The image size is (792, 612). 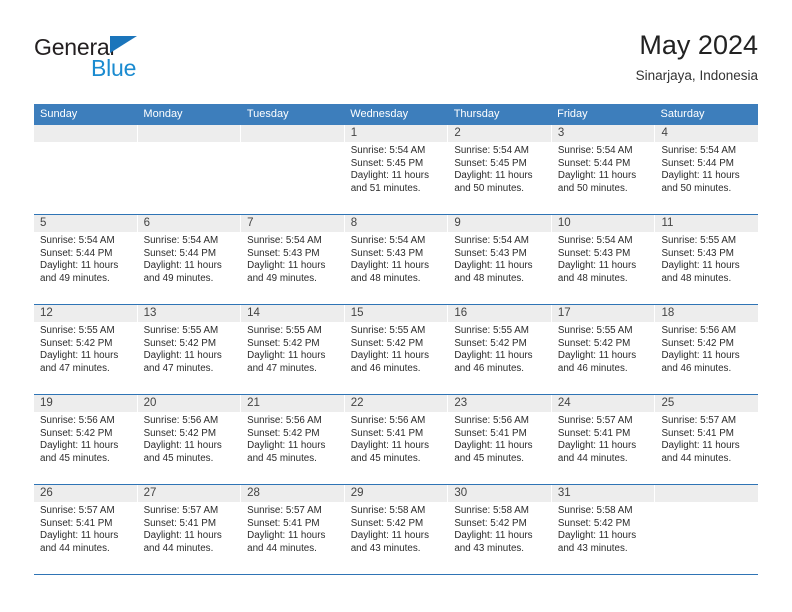 What do you see at coordinates (189, 223) in the screenshot?
I see `day-number: 6` at bounding box center [189, 223].